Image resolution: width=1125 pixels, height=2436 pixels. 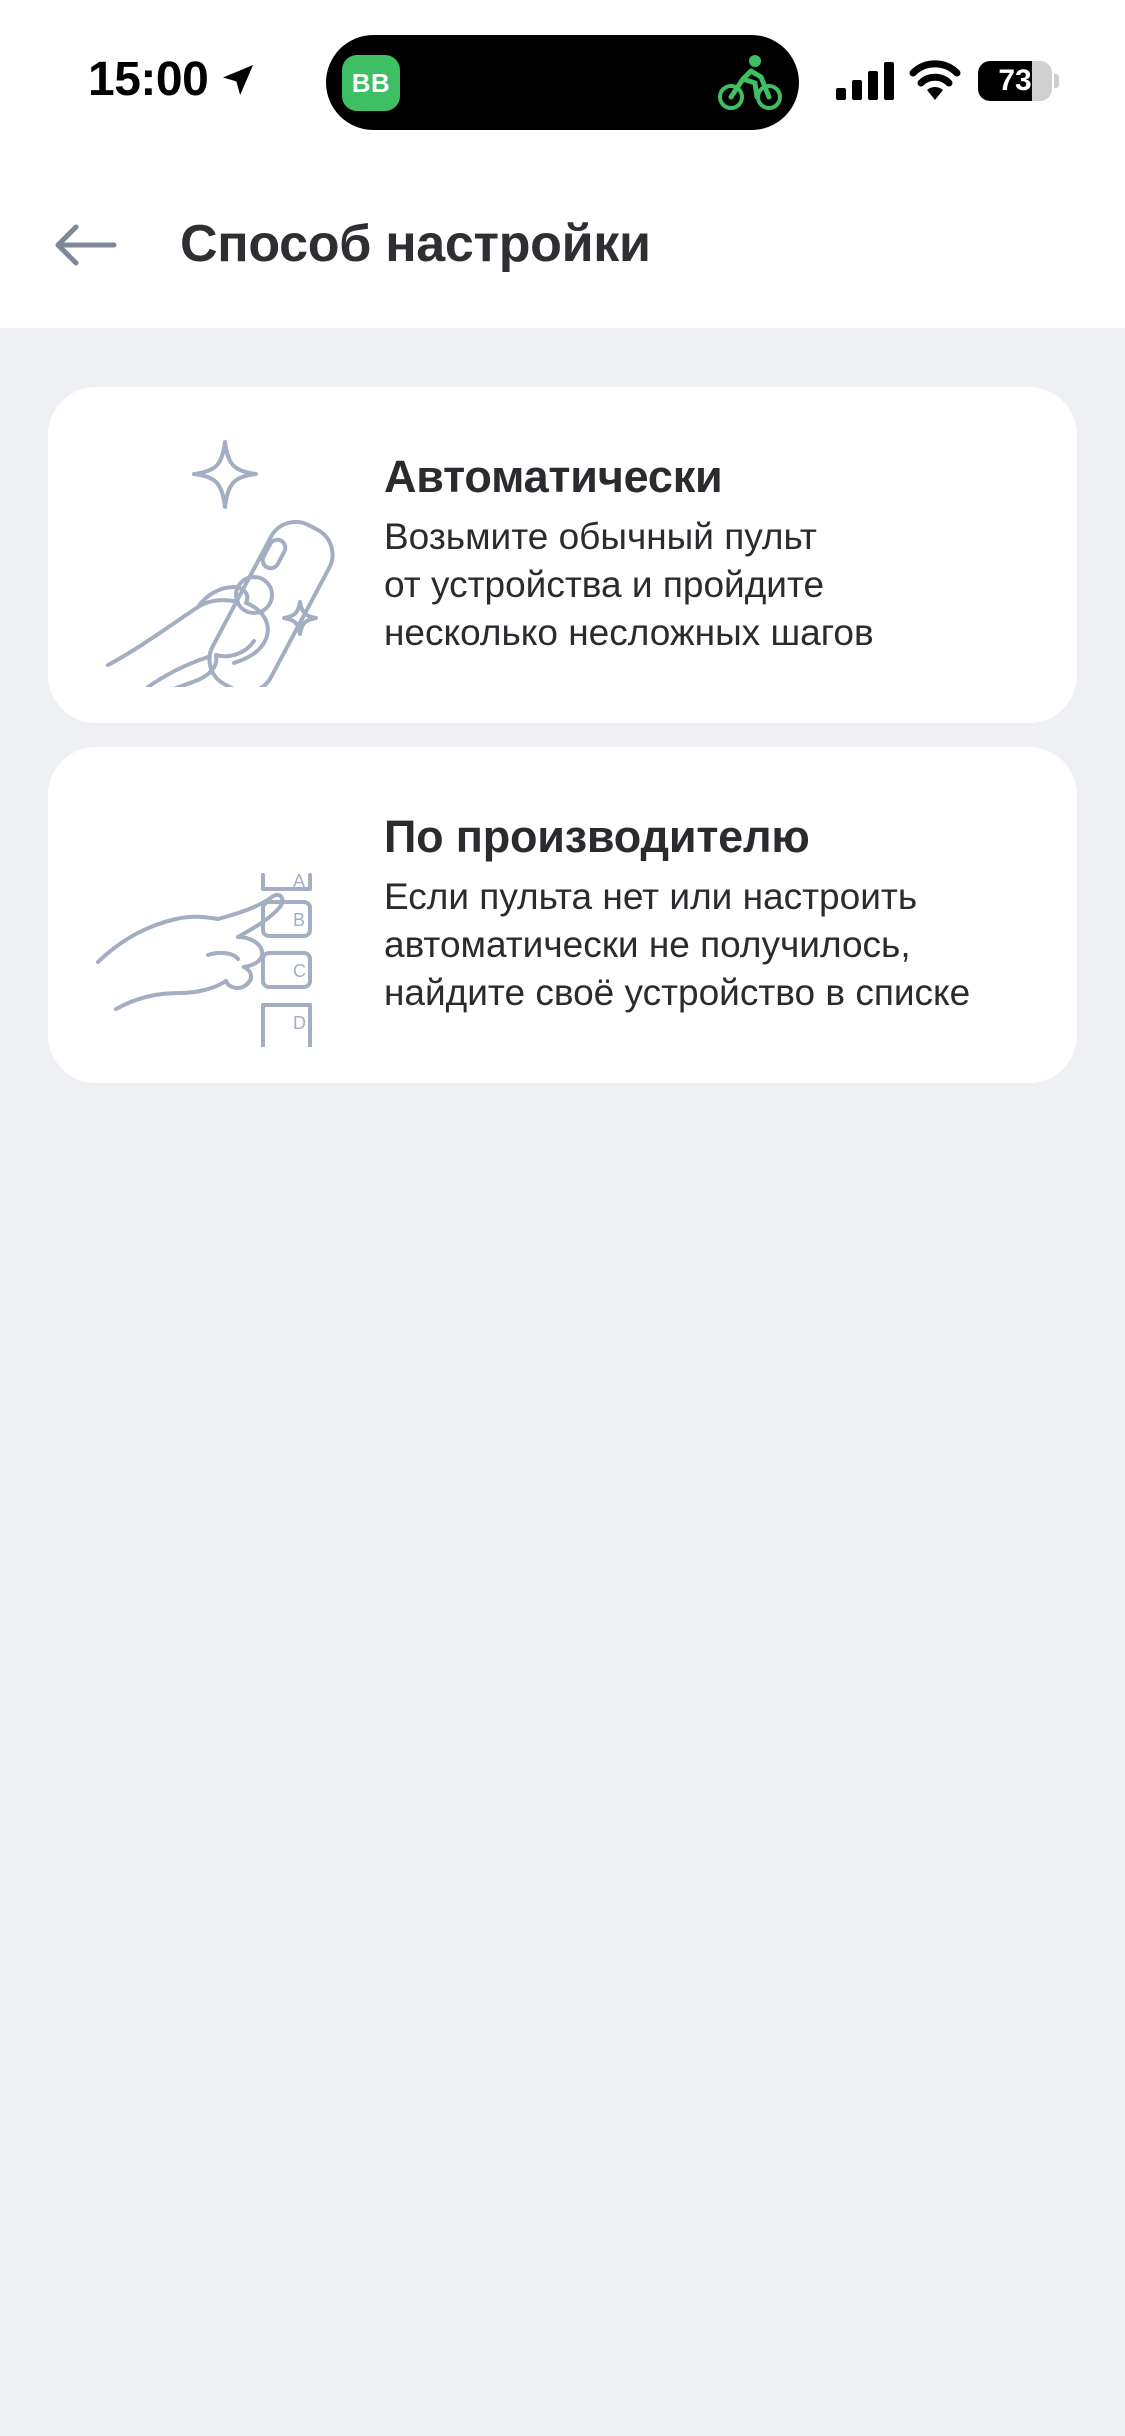 I want to click on page-title: Способ настройки, so click(x=415, y=244).